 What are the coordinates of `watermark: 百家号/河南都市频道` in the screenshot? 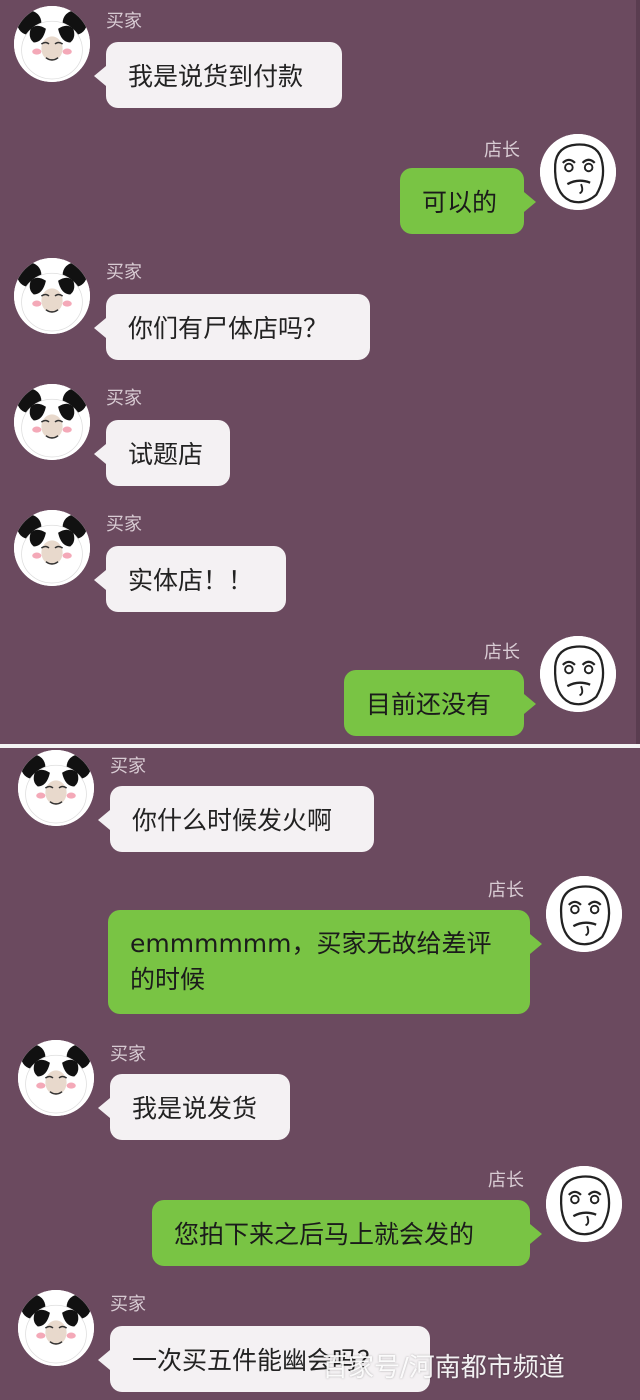 It's located at (443, 1368).